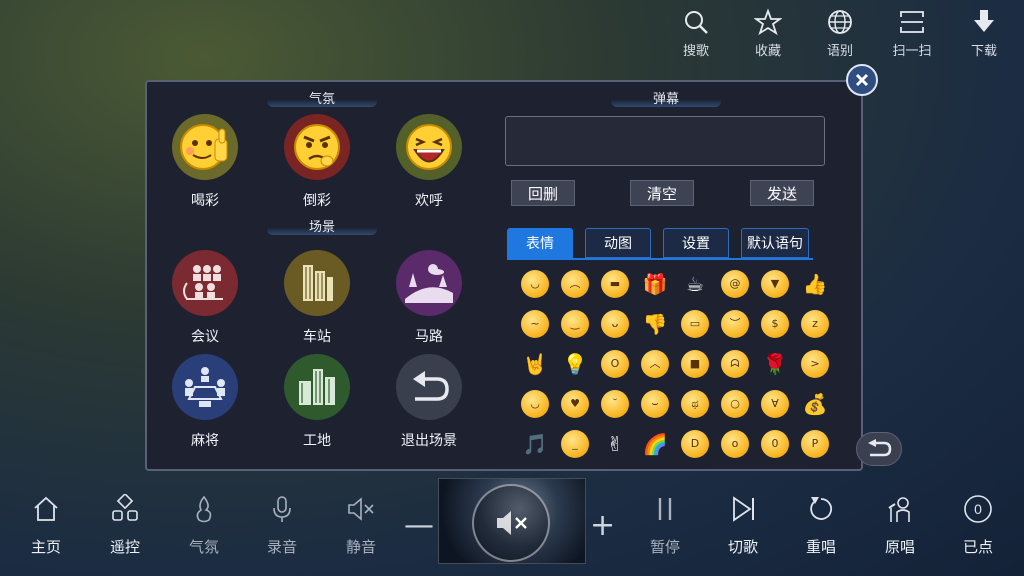 The height and width of the screenshot is (576, 1024). What do you see at coordinates (204, 509) in the screenshot?
I see `flame-icon` at bounding box center [204, 509].